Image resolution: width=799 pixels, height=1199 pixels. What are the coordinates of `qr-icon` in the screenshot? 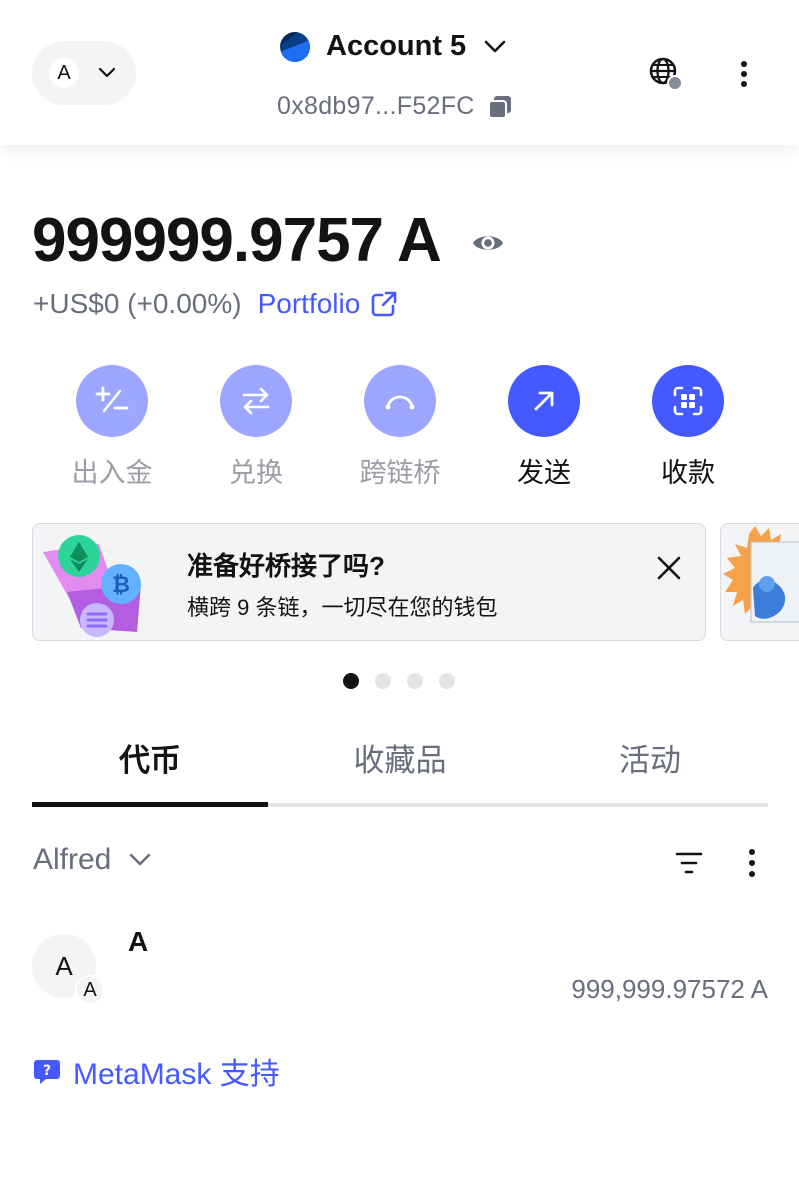 It's located at (688, 401).